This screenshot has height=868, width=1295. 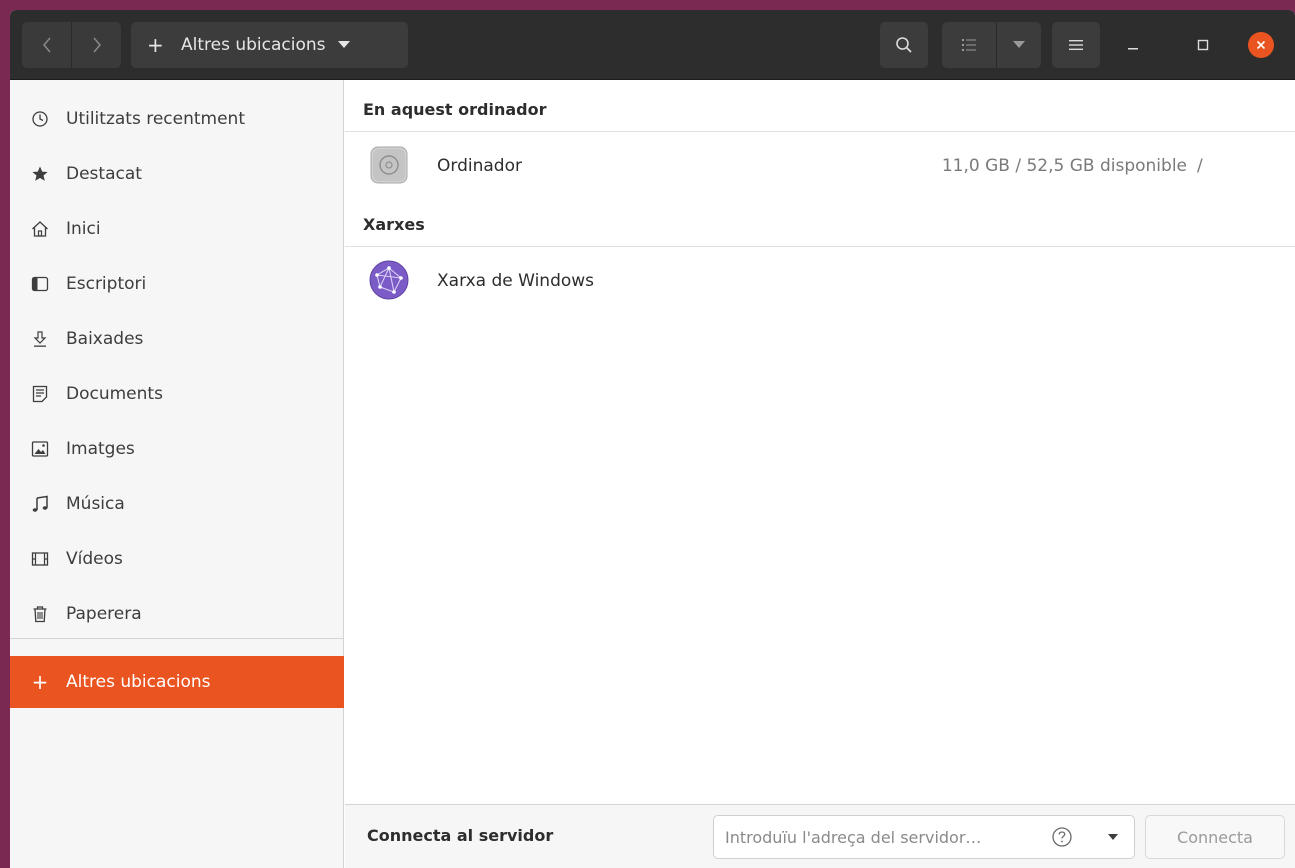 I want to click on server-address-input, so click(x=902, y=837).